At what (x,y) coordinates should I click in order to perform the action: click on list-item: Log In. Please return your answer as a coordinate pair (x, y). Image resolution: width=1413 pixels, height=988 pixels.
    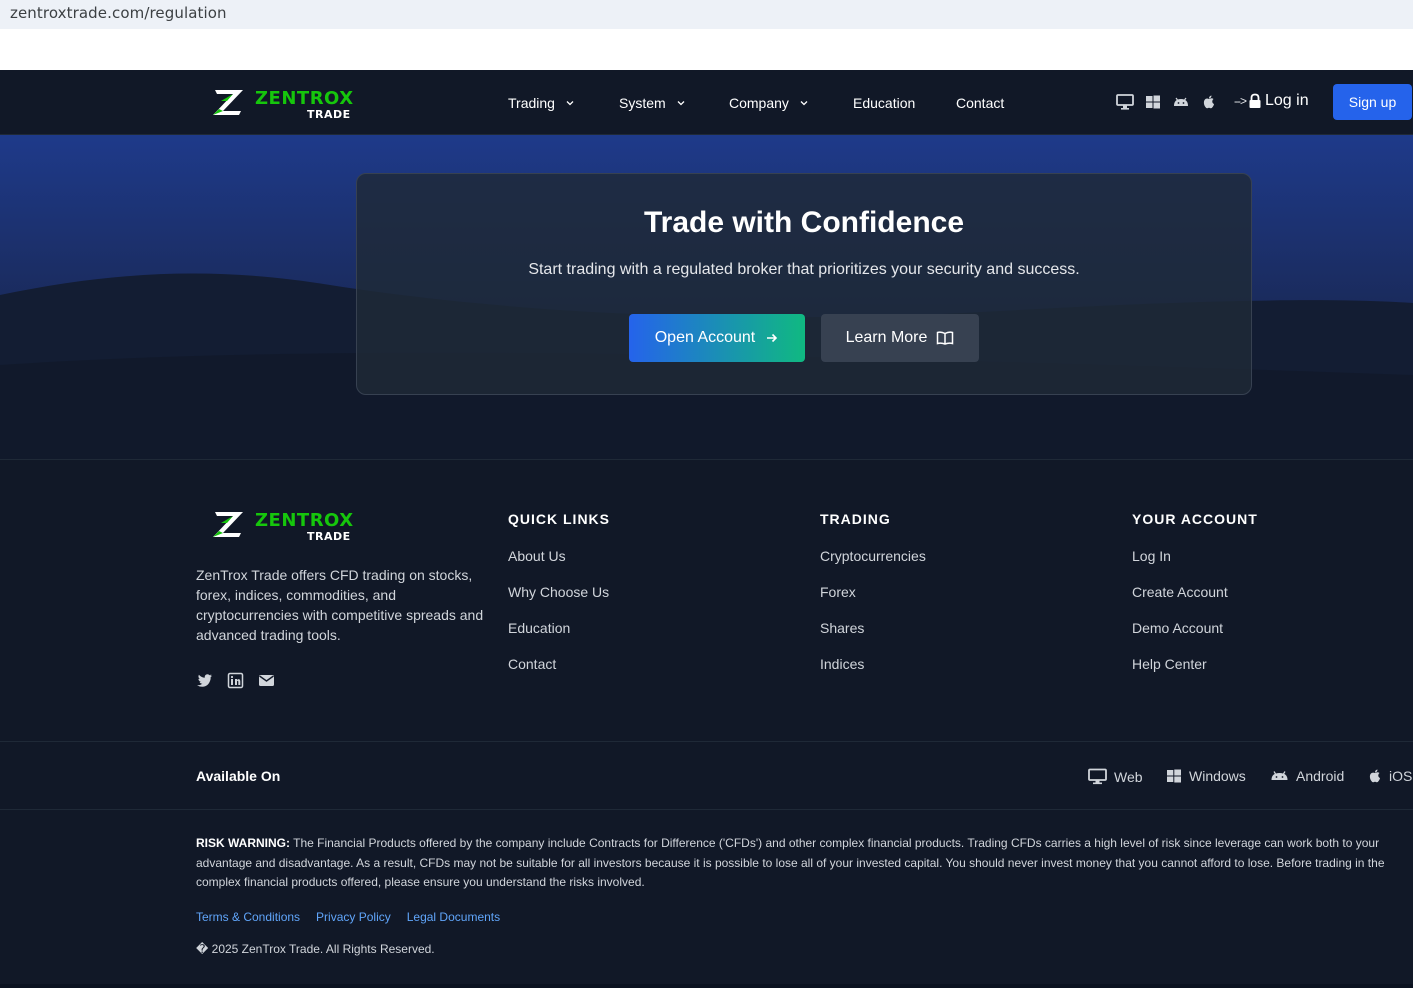
    Looking at the image, I should click on (1195, 565).